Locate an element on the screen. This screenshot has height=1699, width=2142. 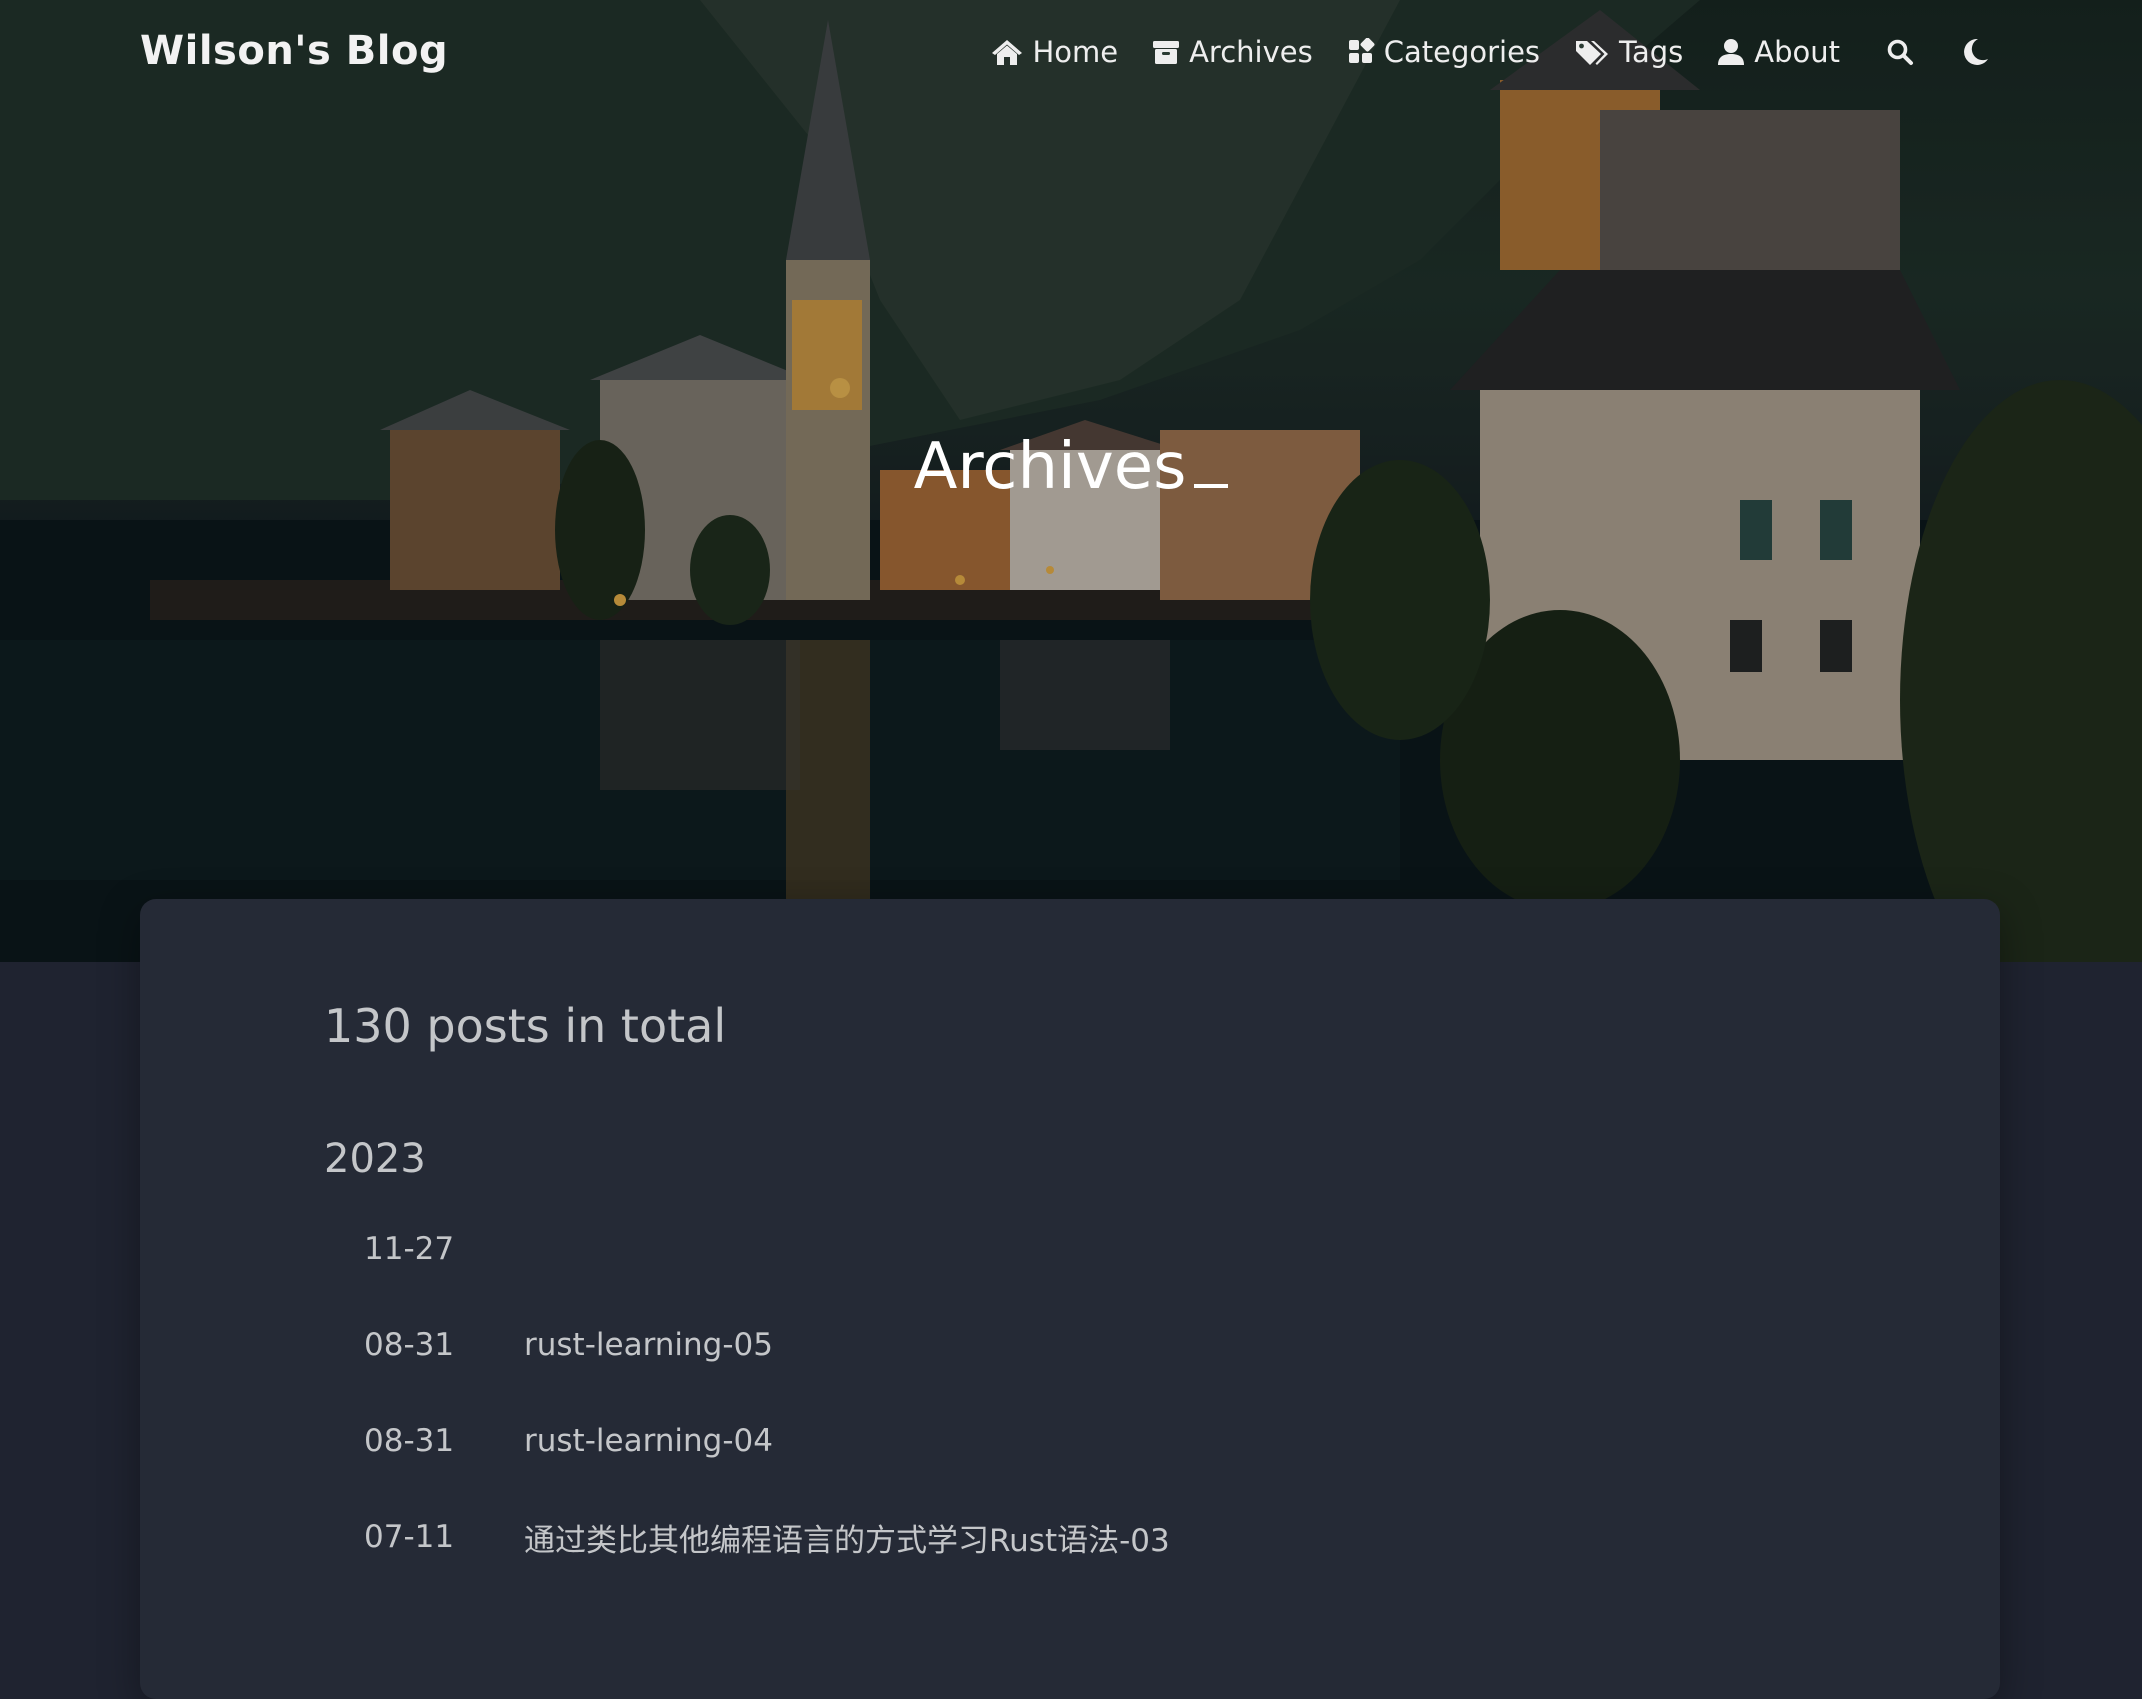
nav-item-label: Home is located at coordinates (1075, 52).